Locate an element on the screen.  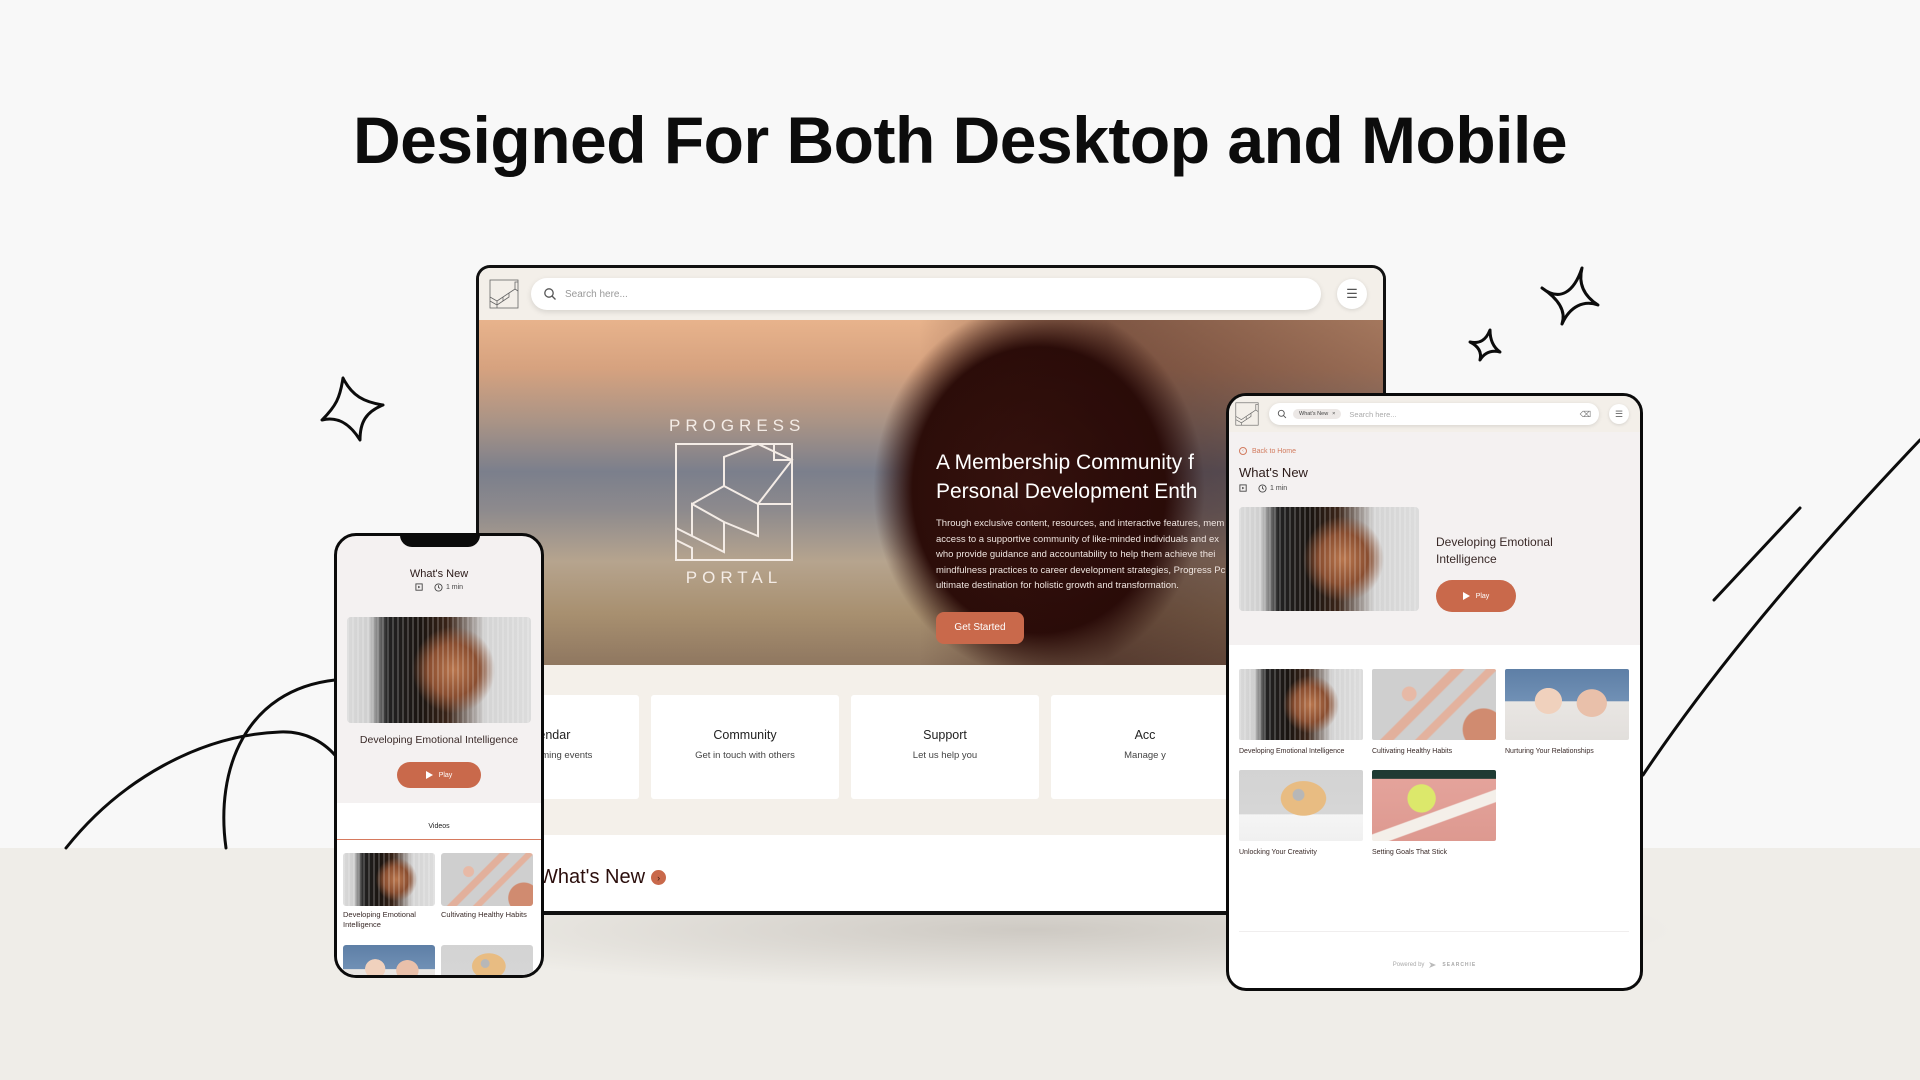
brand-word-bottom: PORTAL is located at coordinates (734, 577).